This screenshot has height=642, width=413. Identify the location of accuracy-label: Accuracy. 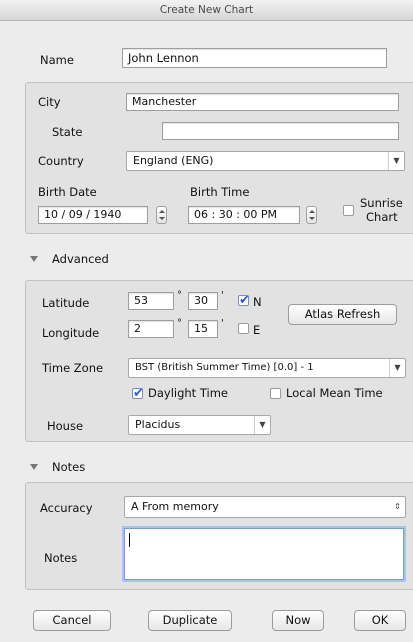
(66, 508).